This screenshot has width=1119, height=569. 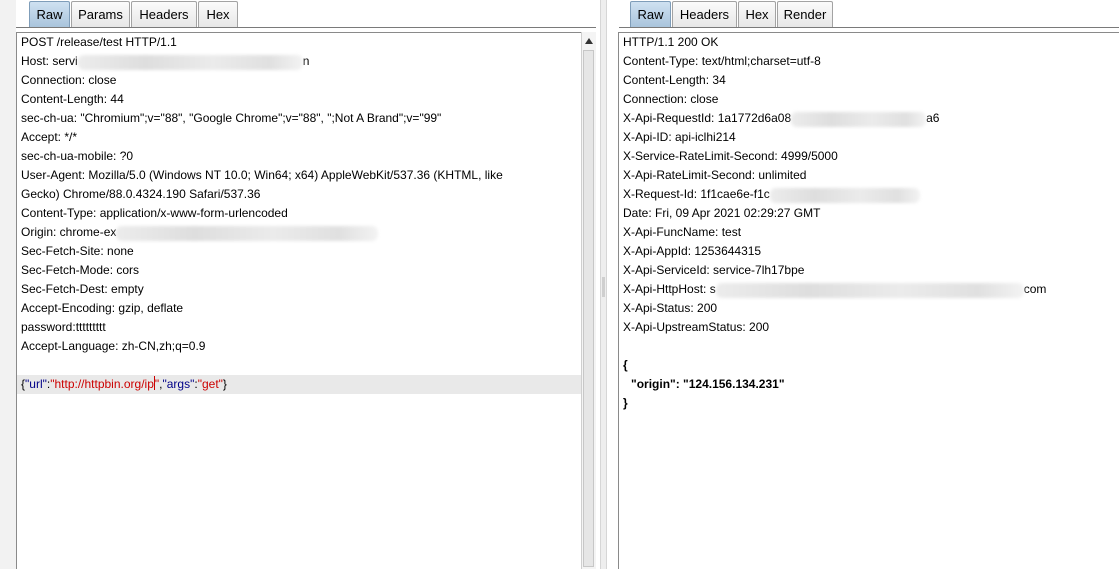 I want to click on header-line: Sec-Fetch-Site: none, so click(x=77, y=251).